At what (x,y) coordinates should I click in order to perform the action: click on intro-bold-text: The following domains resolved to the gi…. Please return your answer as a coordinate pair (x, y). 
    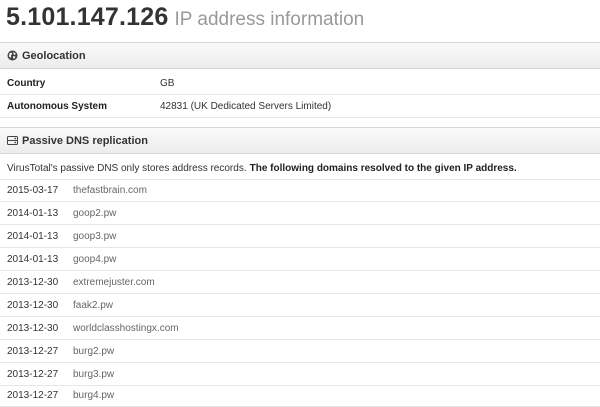
    Looking at the image, I should click on (383, 168).